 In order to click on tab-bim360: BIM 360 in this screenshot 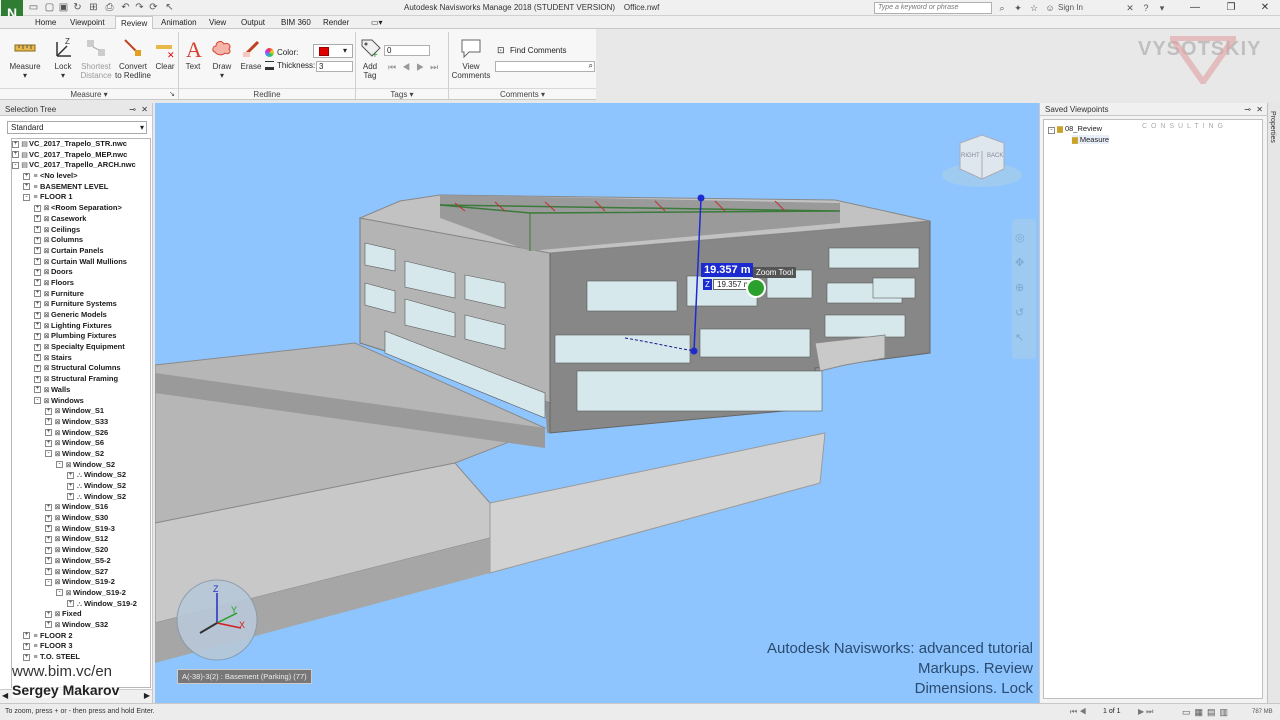, I will do `click(296, 22)`.